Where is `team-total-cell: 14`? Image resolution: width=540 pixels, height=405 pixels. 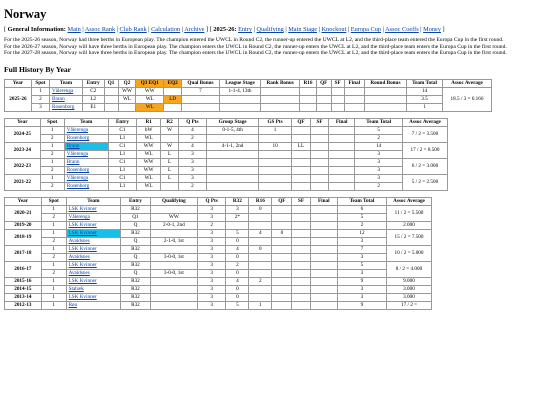
team-total-cell: 14 is located at coordinates (424, 91).